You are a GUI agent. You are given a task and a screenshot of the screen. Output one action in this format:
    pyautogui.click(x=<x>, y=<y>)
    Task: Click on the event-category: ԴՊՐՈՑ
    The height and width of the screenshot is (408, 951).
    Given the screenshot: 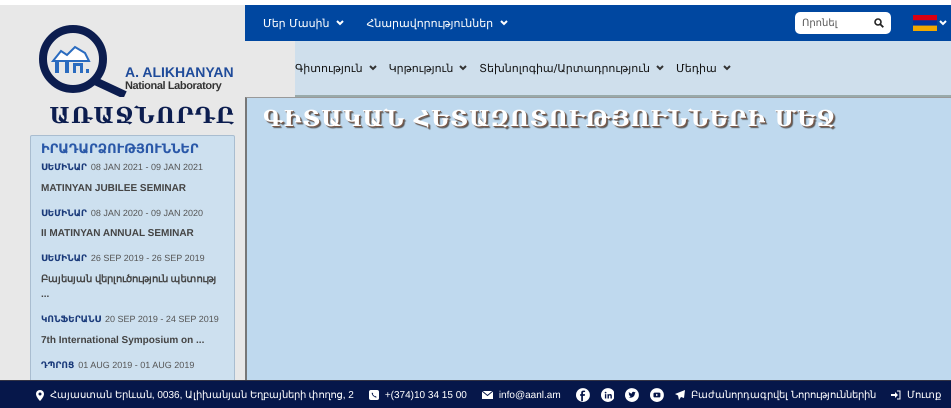 What is the action you would take?
    pyautogui.click(x=57, y=366)
    